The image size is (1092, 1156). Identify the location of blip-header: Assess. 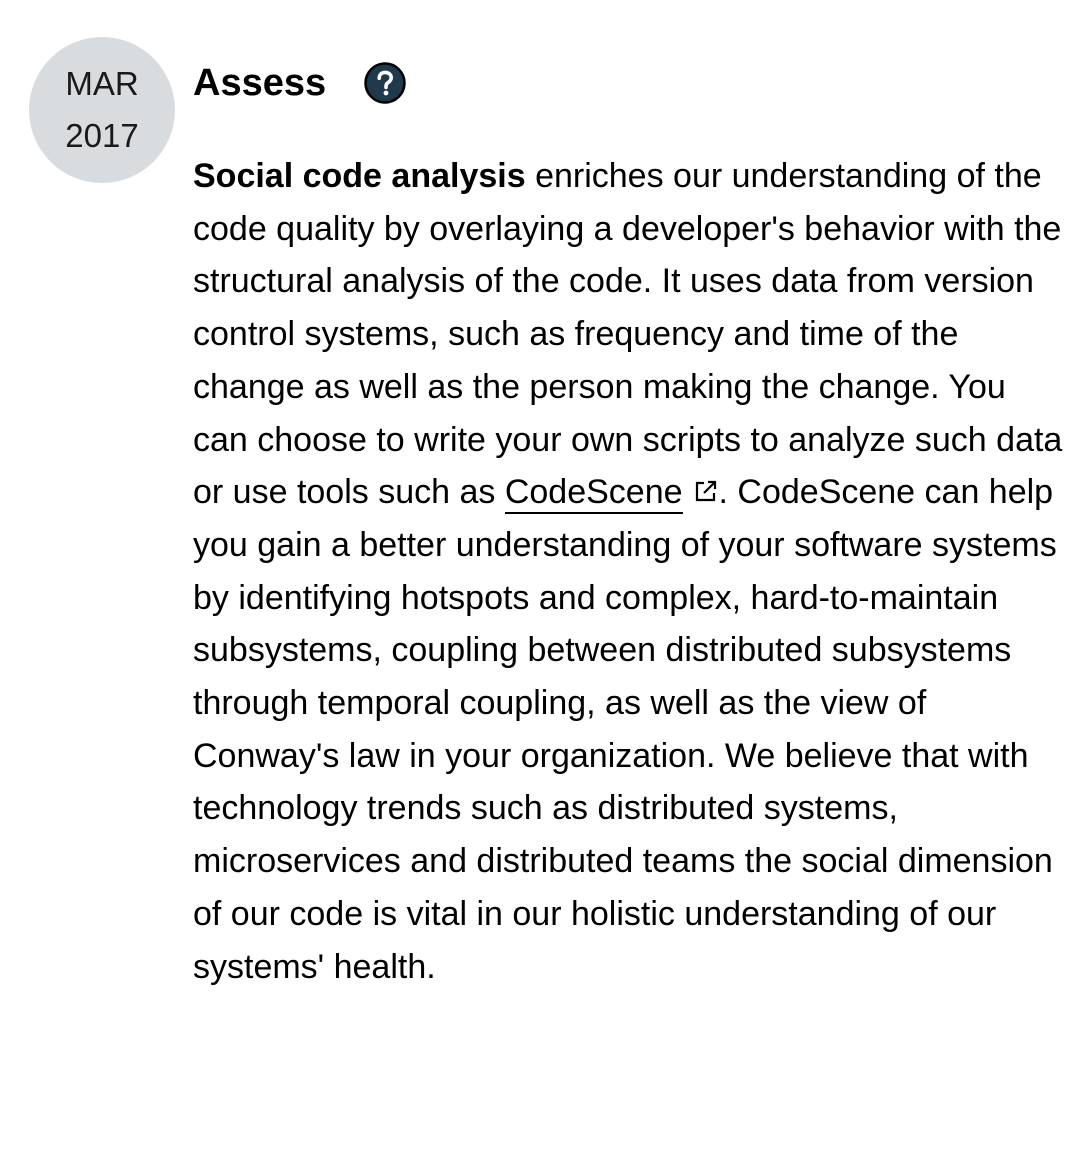
(299, 83).